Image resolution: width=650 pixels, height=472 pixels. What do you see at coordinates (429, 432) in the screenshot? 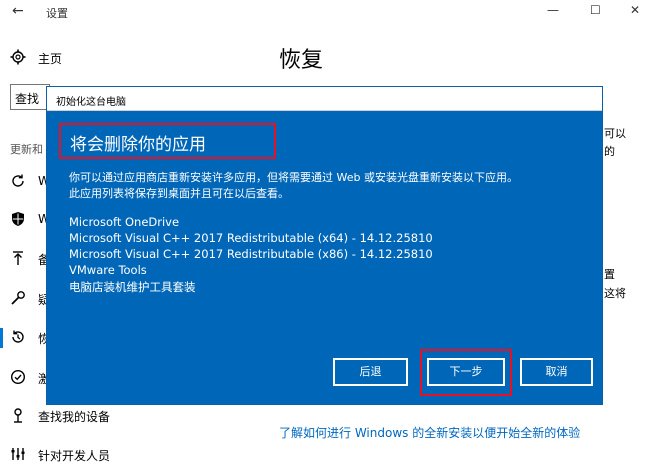
I see `clean-install-link: 了解如何进行 Windows 的全新安装以便开始全新的体验` at bounding box center [429, 432].